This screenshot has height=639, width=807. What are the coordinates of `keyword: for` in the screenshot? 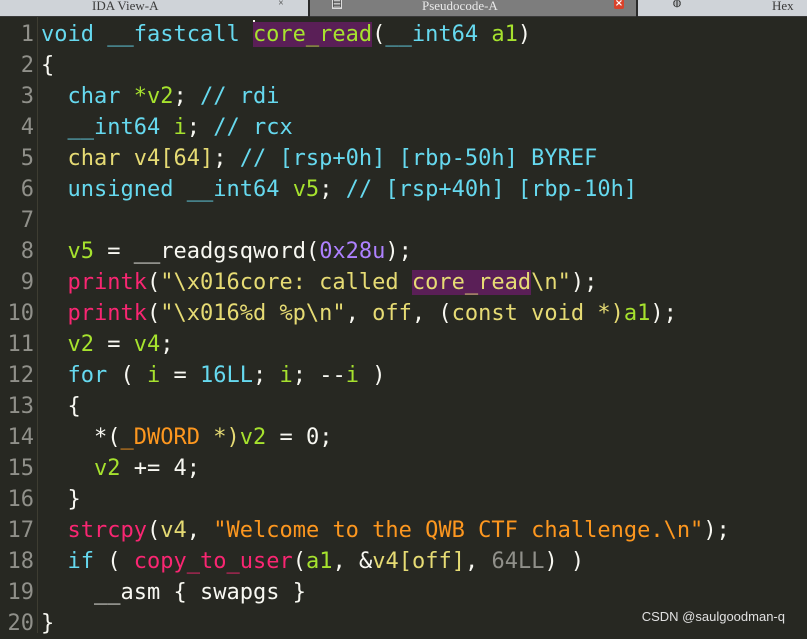 It's located at (88, 375).